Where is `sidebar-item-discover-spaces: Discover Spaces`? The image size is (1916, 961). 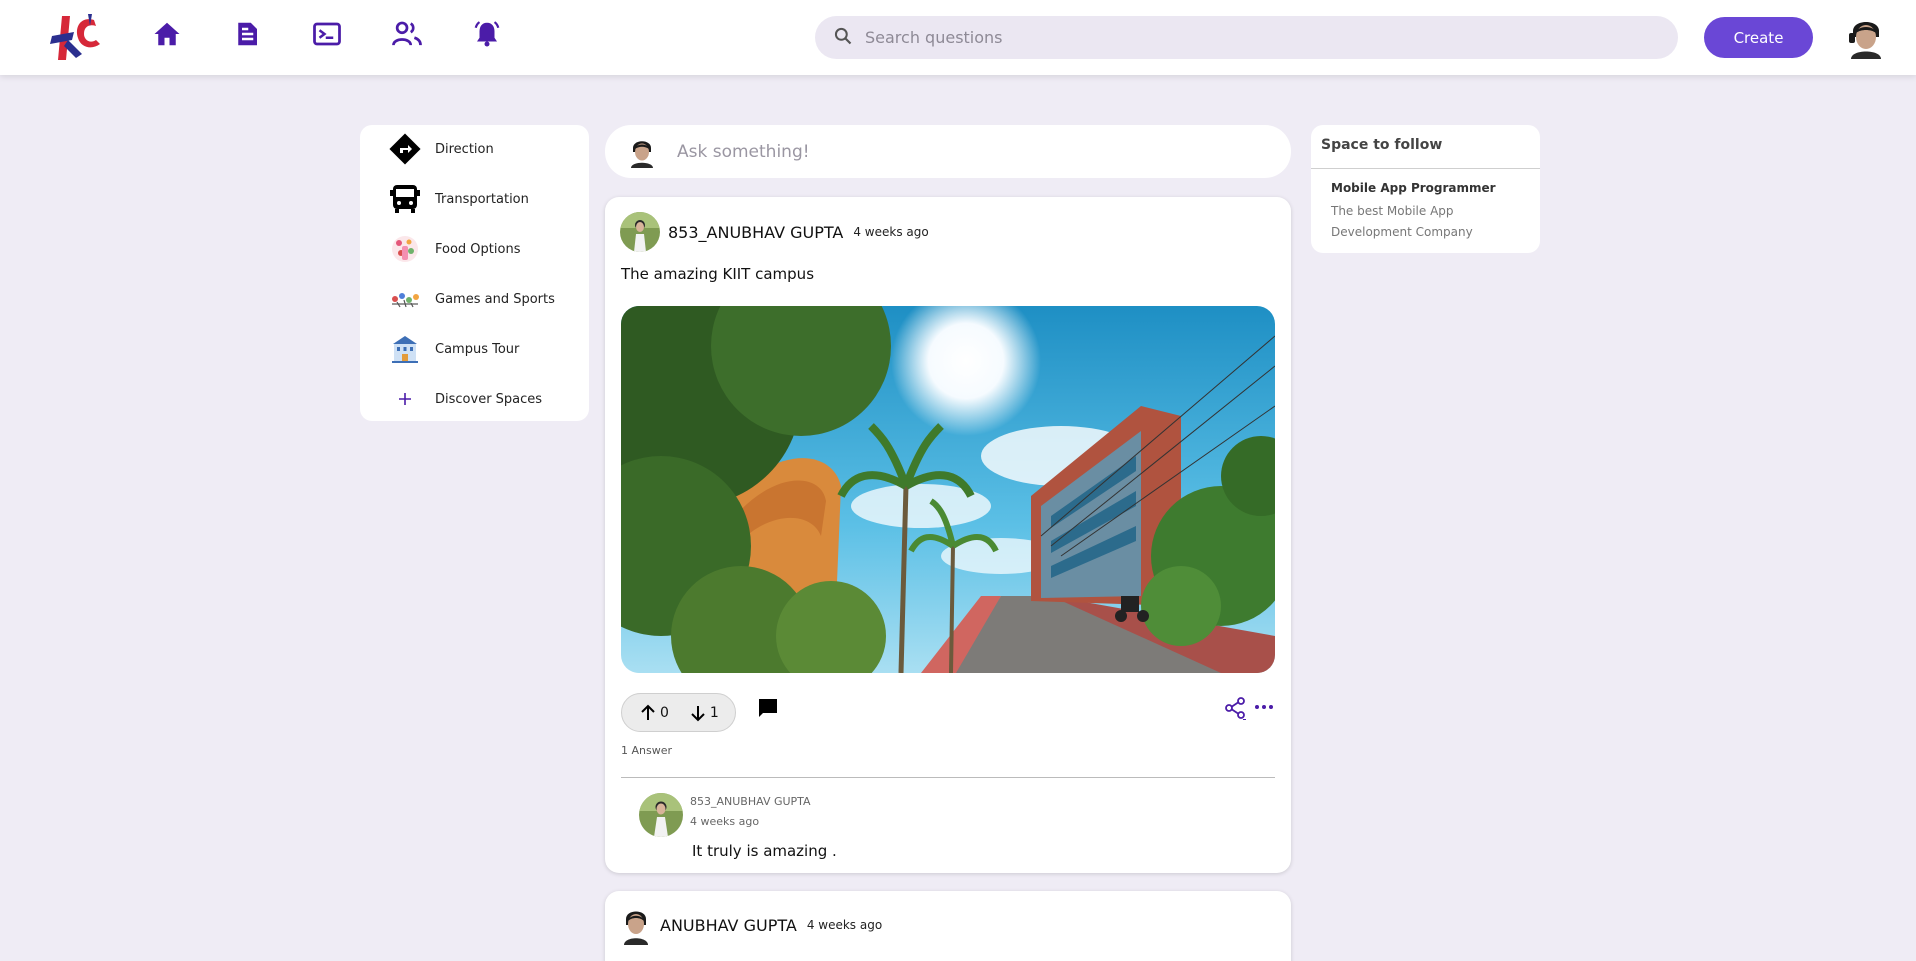
sidebar-item-discover-spaces: Discover Spaces is located at coordinates (483, 399).